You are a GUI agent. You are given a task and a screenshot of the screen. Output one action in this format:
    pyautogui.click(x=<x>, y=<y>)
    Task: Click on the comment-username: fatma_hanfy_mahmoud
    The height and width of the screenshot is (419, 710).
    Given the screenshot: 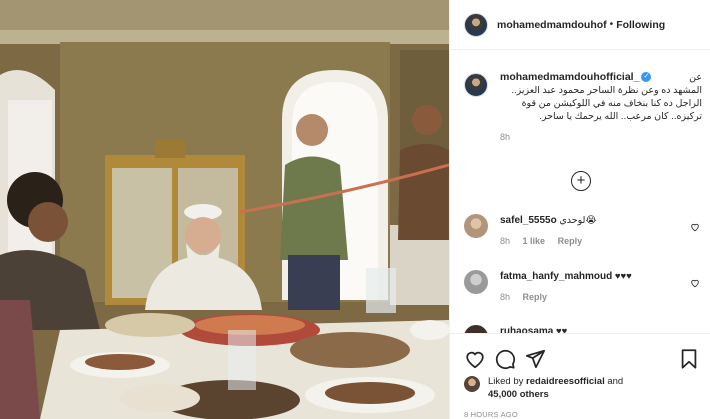 What is the action you would take?
    pyautogui.click(x=556, y=276)
    